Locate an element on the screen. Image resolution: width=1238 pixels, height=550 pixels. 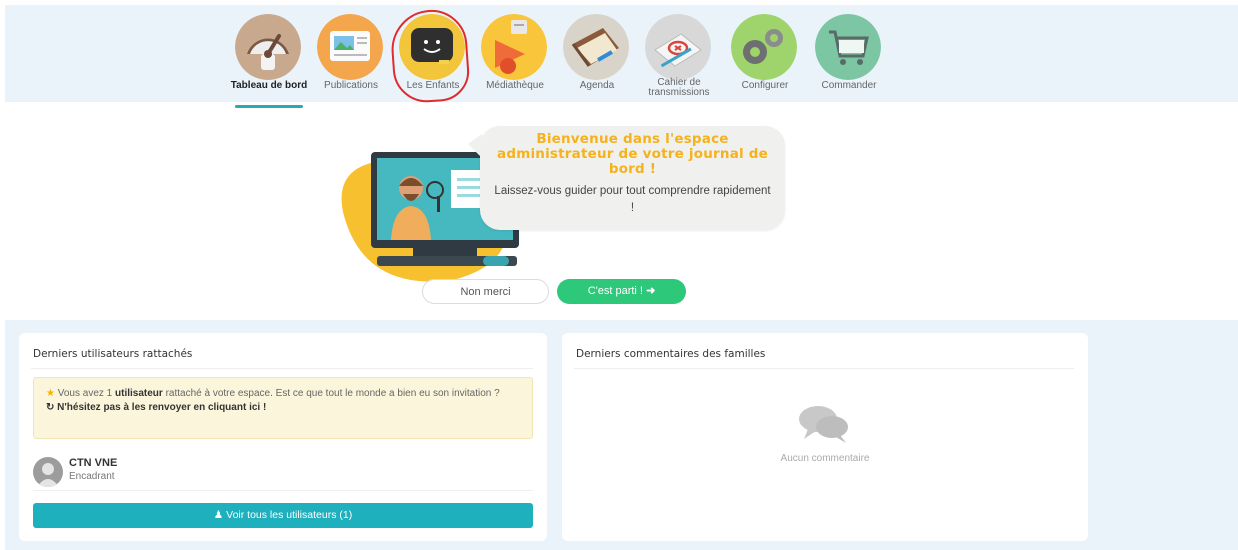
user-role: Encadrant is located at coordinates (92, 476).